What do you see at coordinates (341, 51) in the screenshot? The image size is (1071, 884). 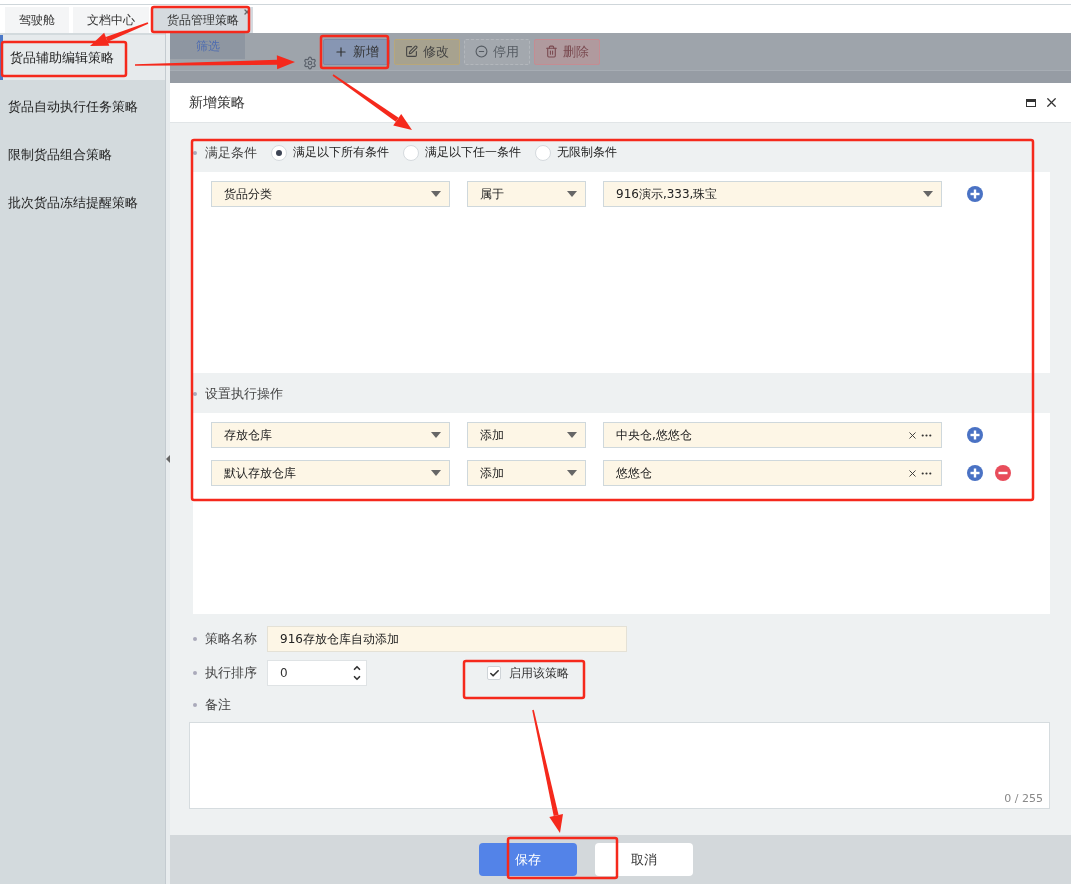 I see `plus-icon` at bounding box center [341, 51].